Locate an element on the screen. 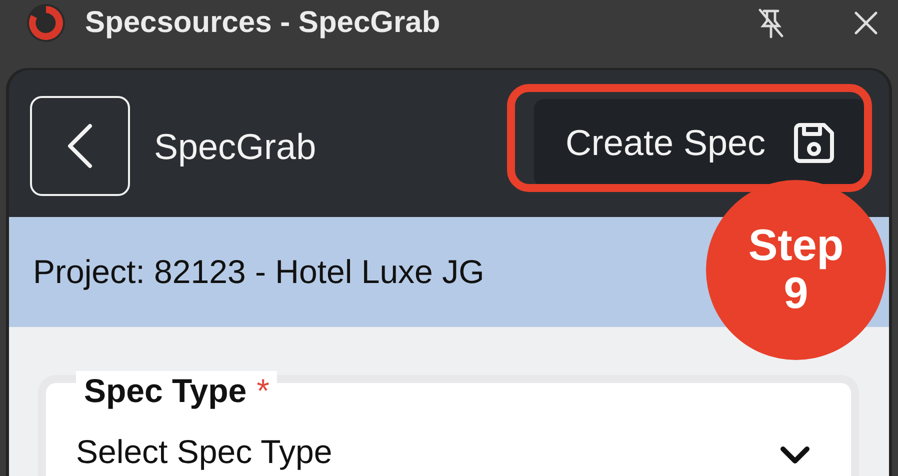 This screenshot has width=898, height=476. back-button is located at coordinates (80, 146).